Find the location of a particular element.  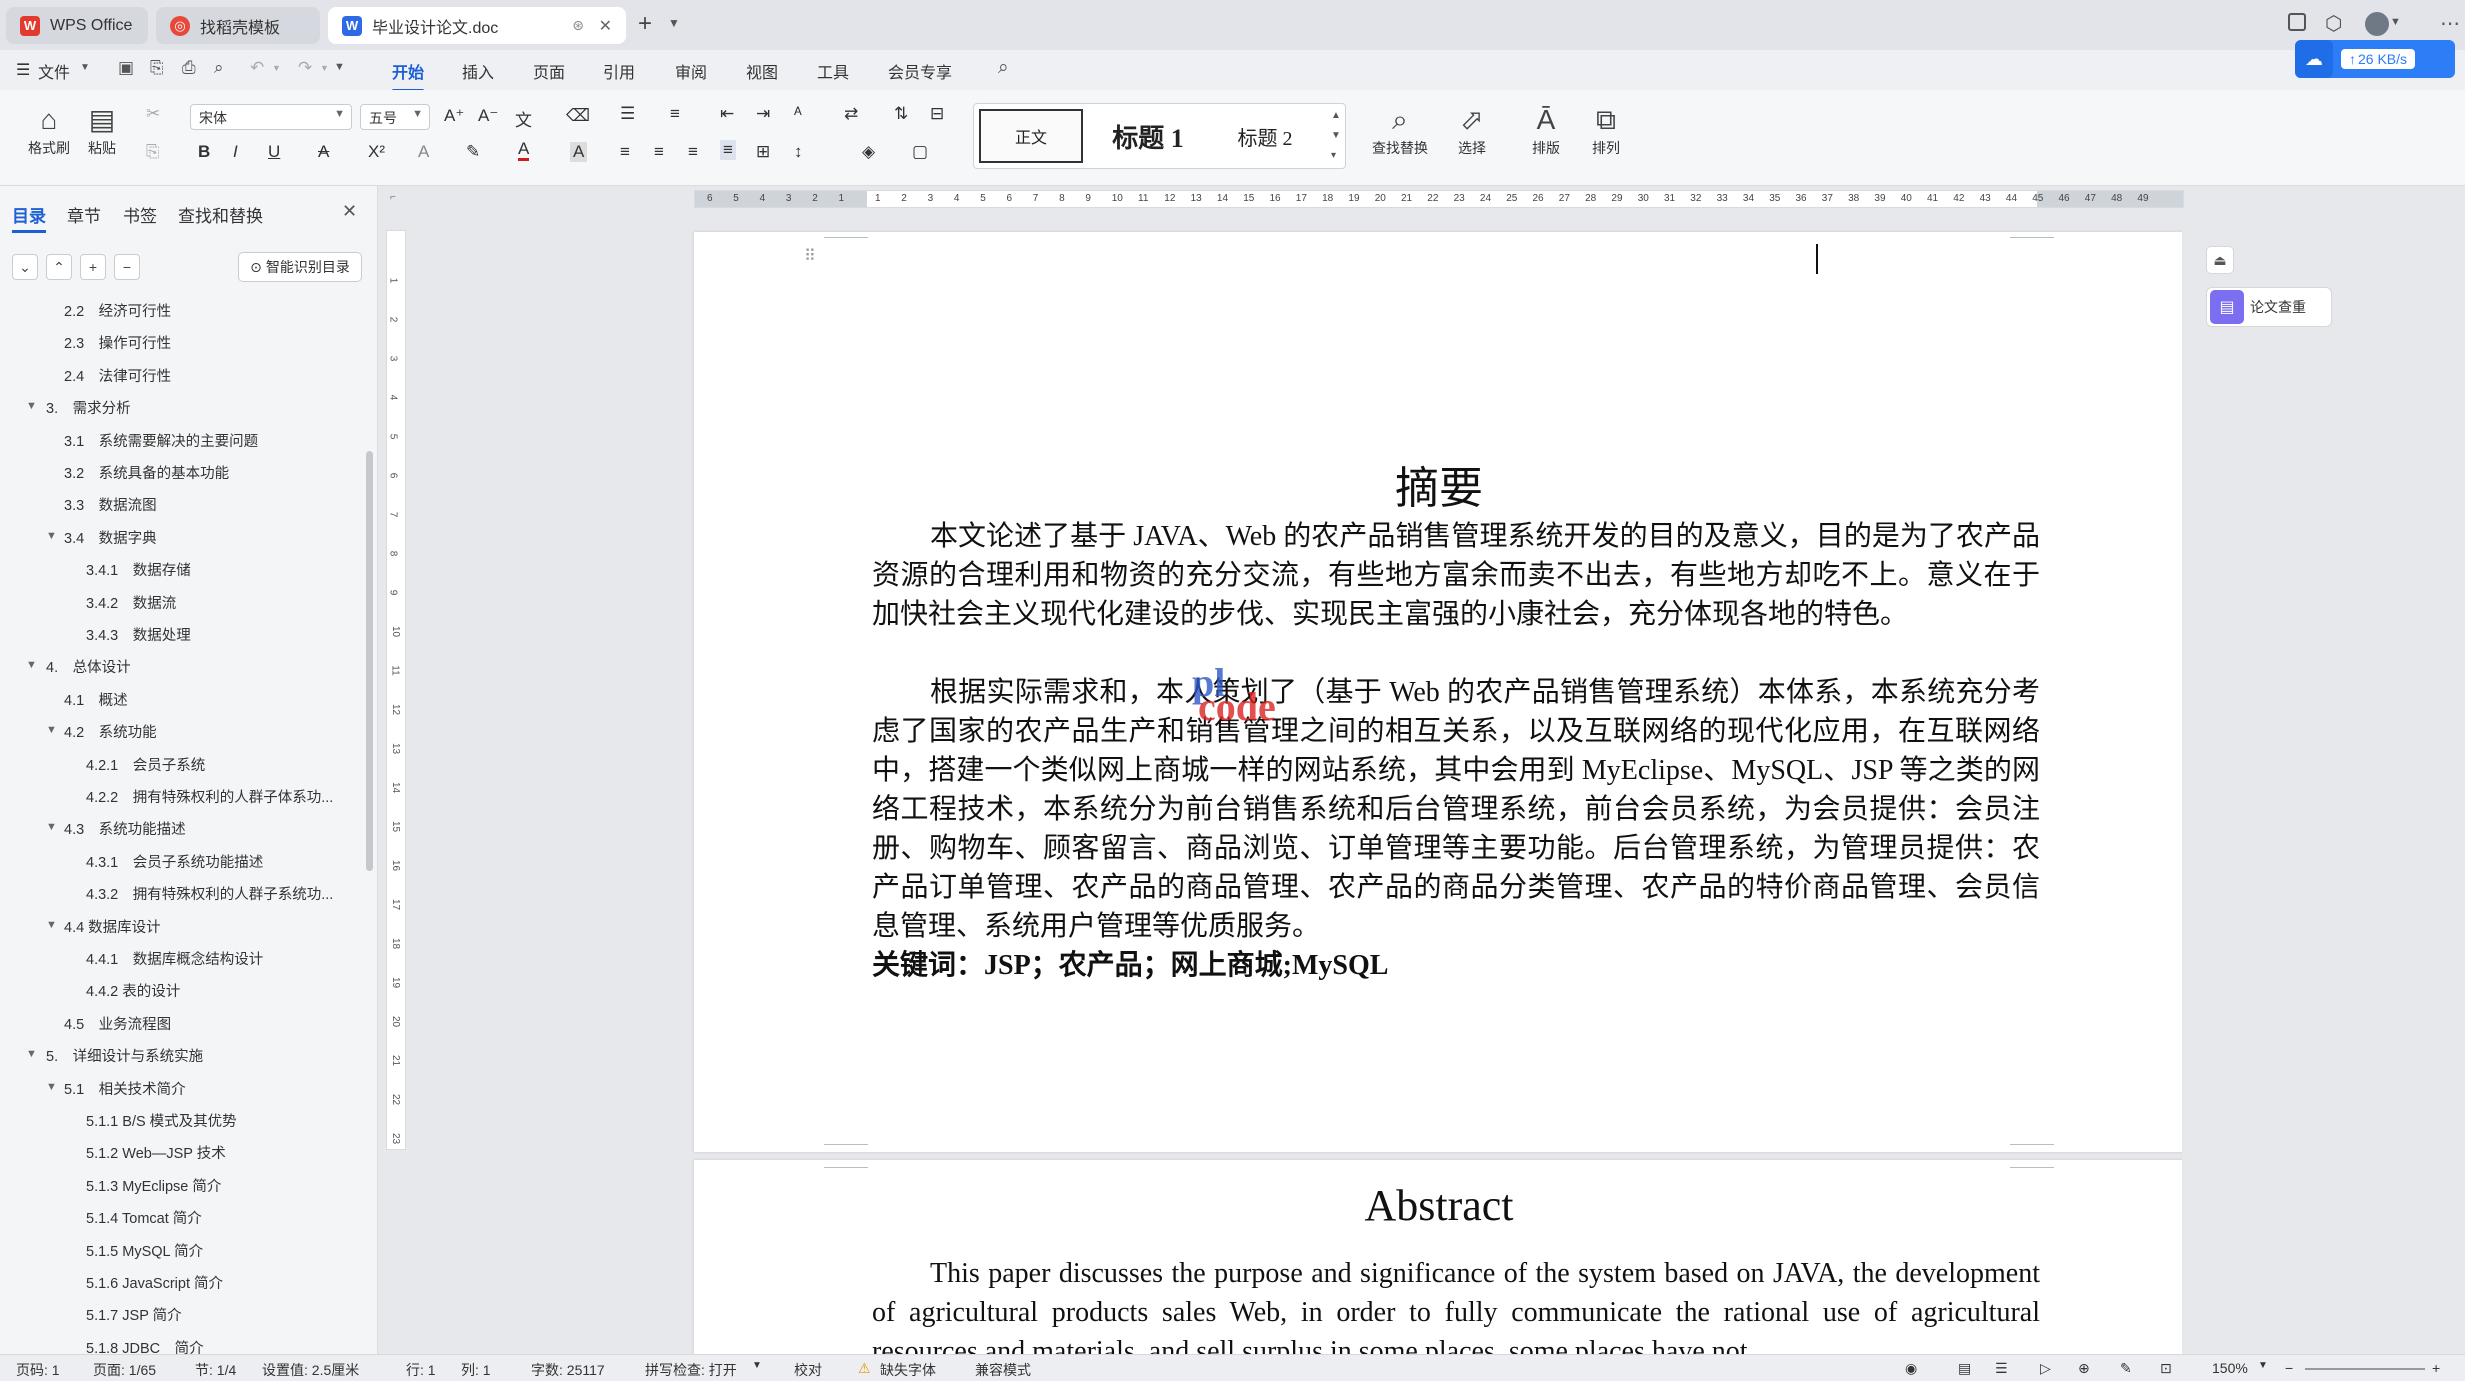

font-size-select: 五号 ▼ is located at coordinates (395, 117).